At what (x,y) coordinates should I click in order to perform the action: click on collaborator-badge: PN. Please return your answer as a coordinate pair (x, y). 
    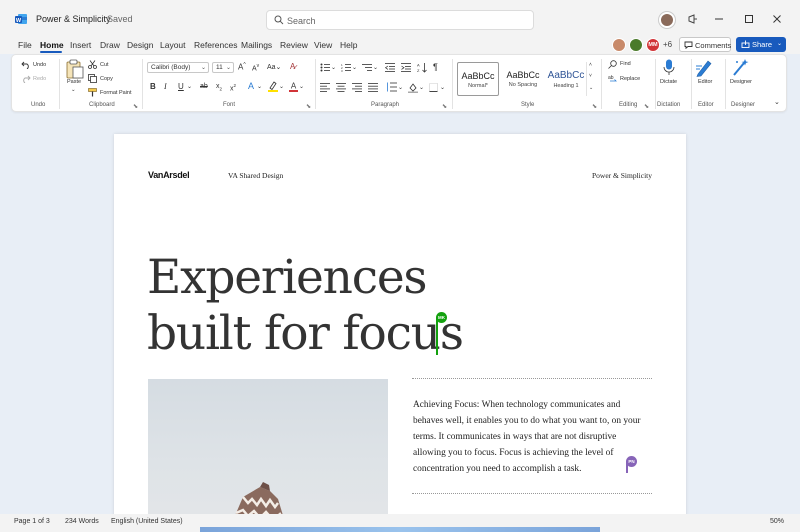
    Looking at the image, I should click on (631, 461).